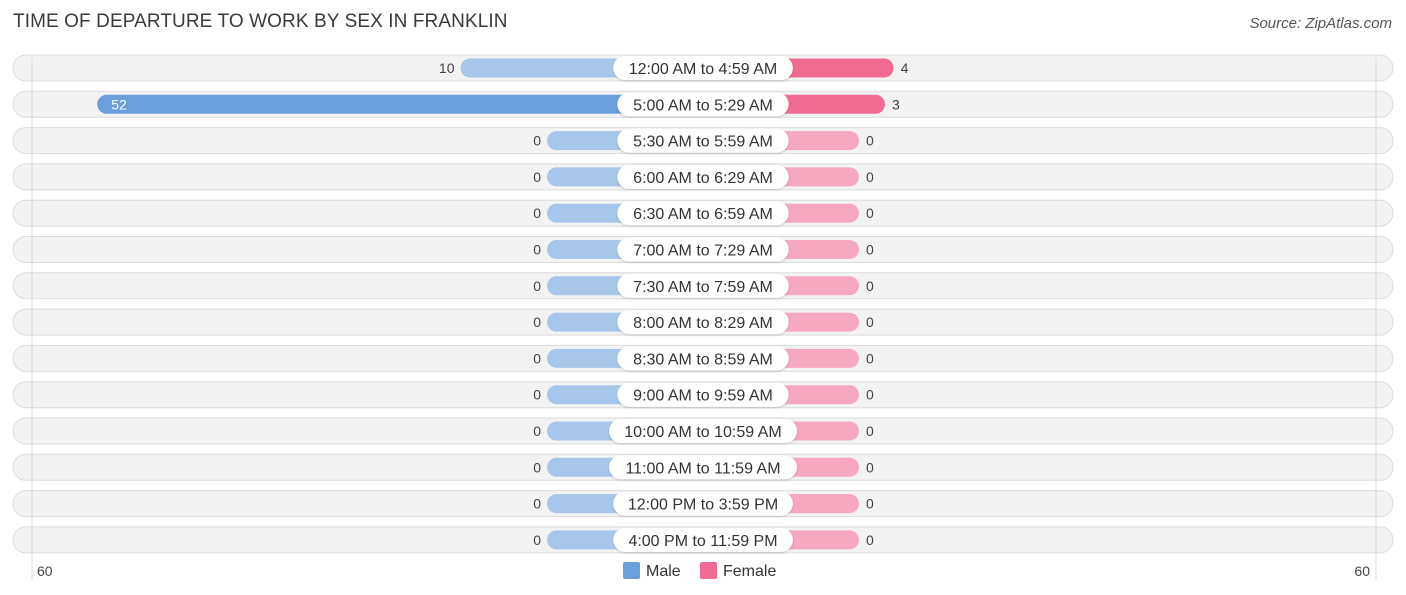 The width and height of the screenshot is (1406, 595). Describe the element at coordinates (447, 68) in the screenshot. I see `male-value-label: 10` at that location.